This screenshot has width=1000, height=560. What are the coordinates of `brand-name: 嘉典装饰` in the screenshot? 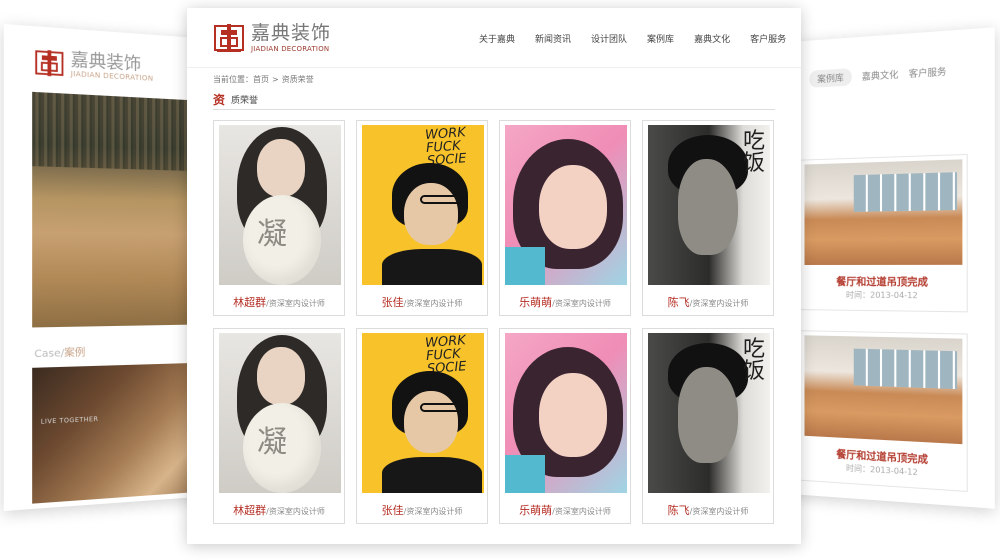 It's located at (291, 33).